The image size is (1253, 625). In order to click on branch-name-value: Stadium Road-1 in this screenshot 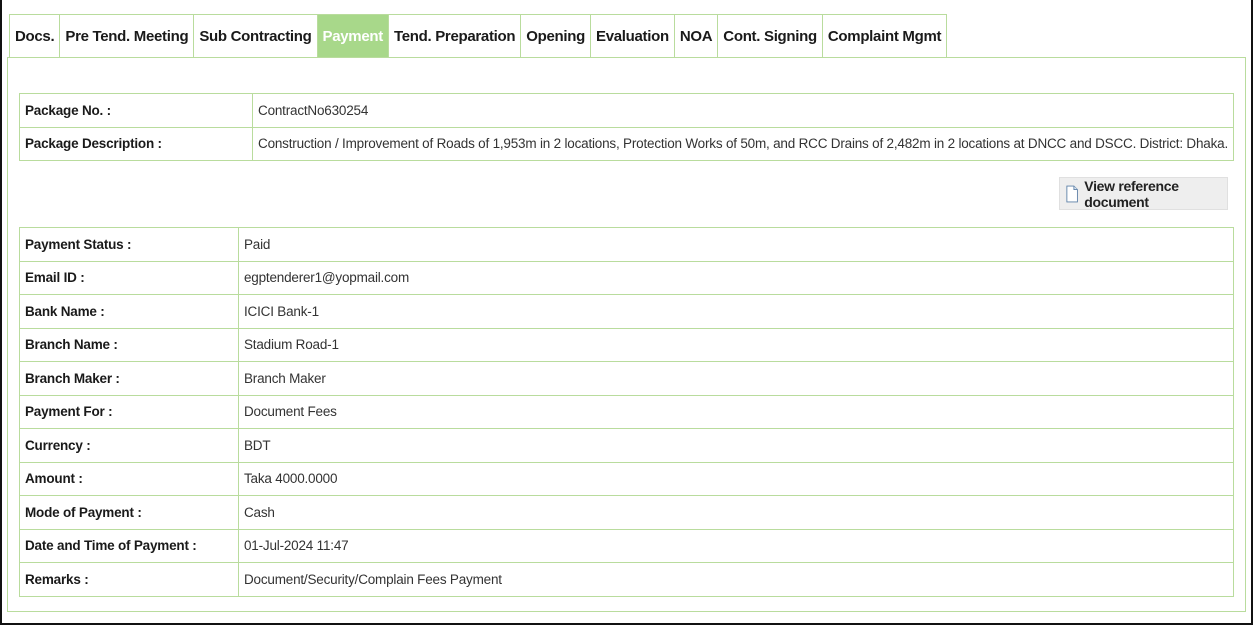, I will do `click(736, 344)`.